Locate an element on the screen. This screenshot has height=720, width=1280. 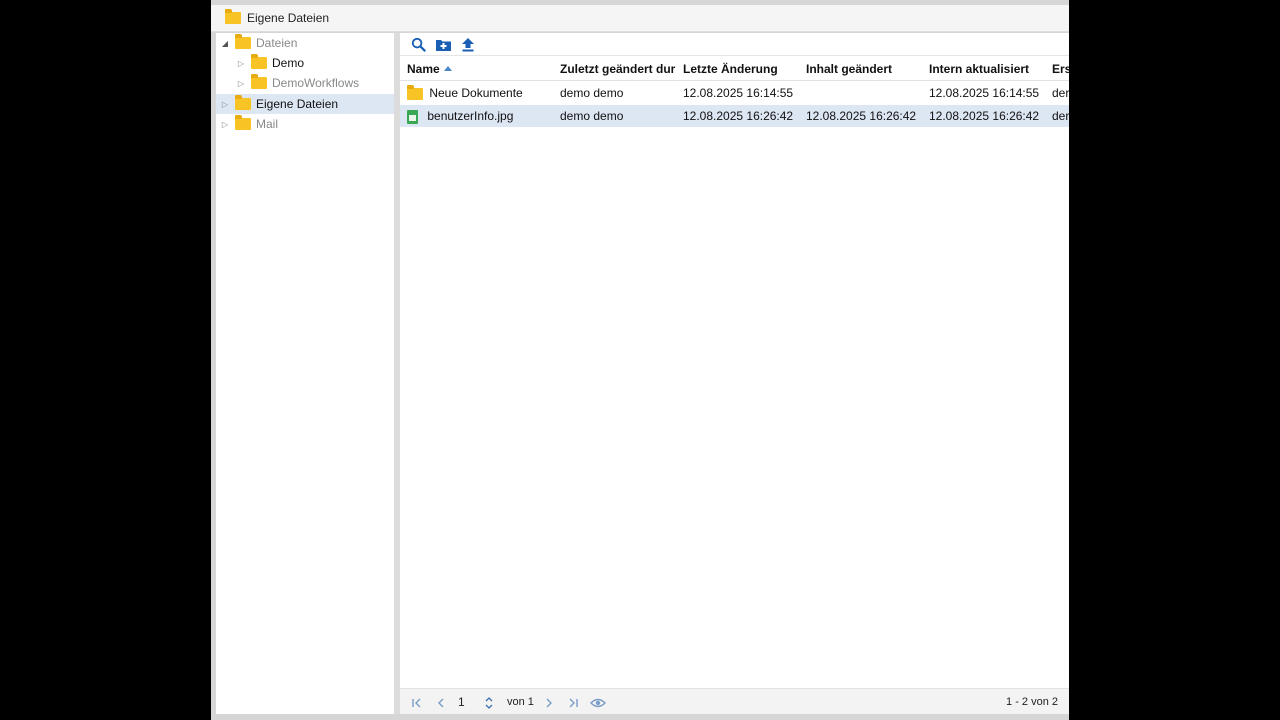
image-file-icon is located at coordinates (412, 116).